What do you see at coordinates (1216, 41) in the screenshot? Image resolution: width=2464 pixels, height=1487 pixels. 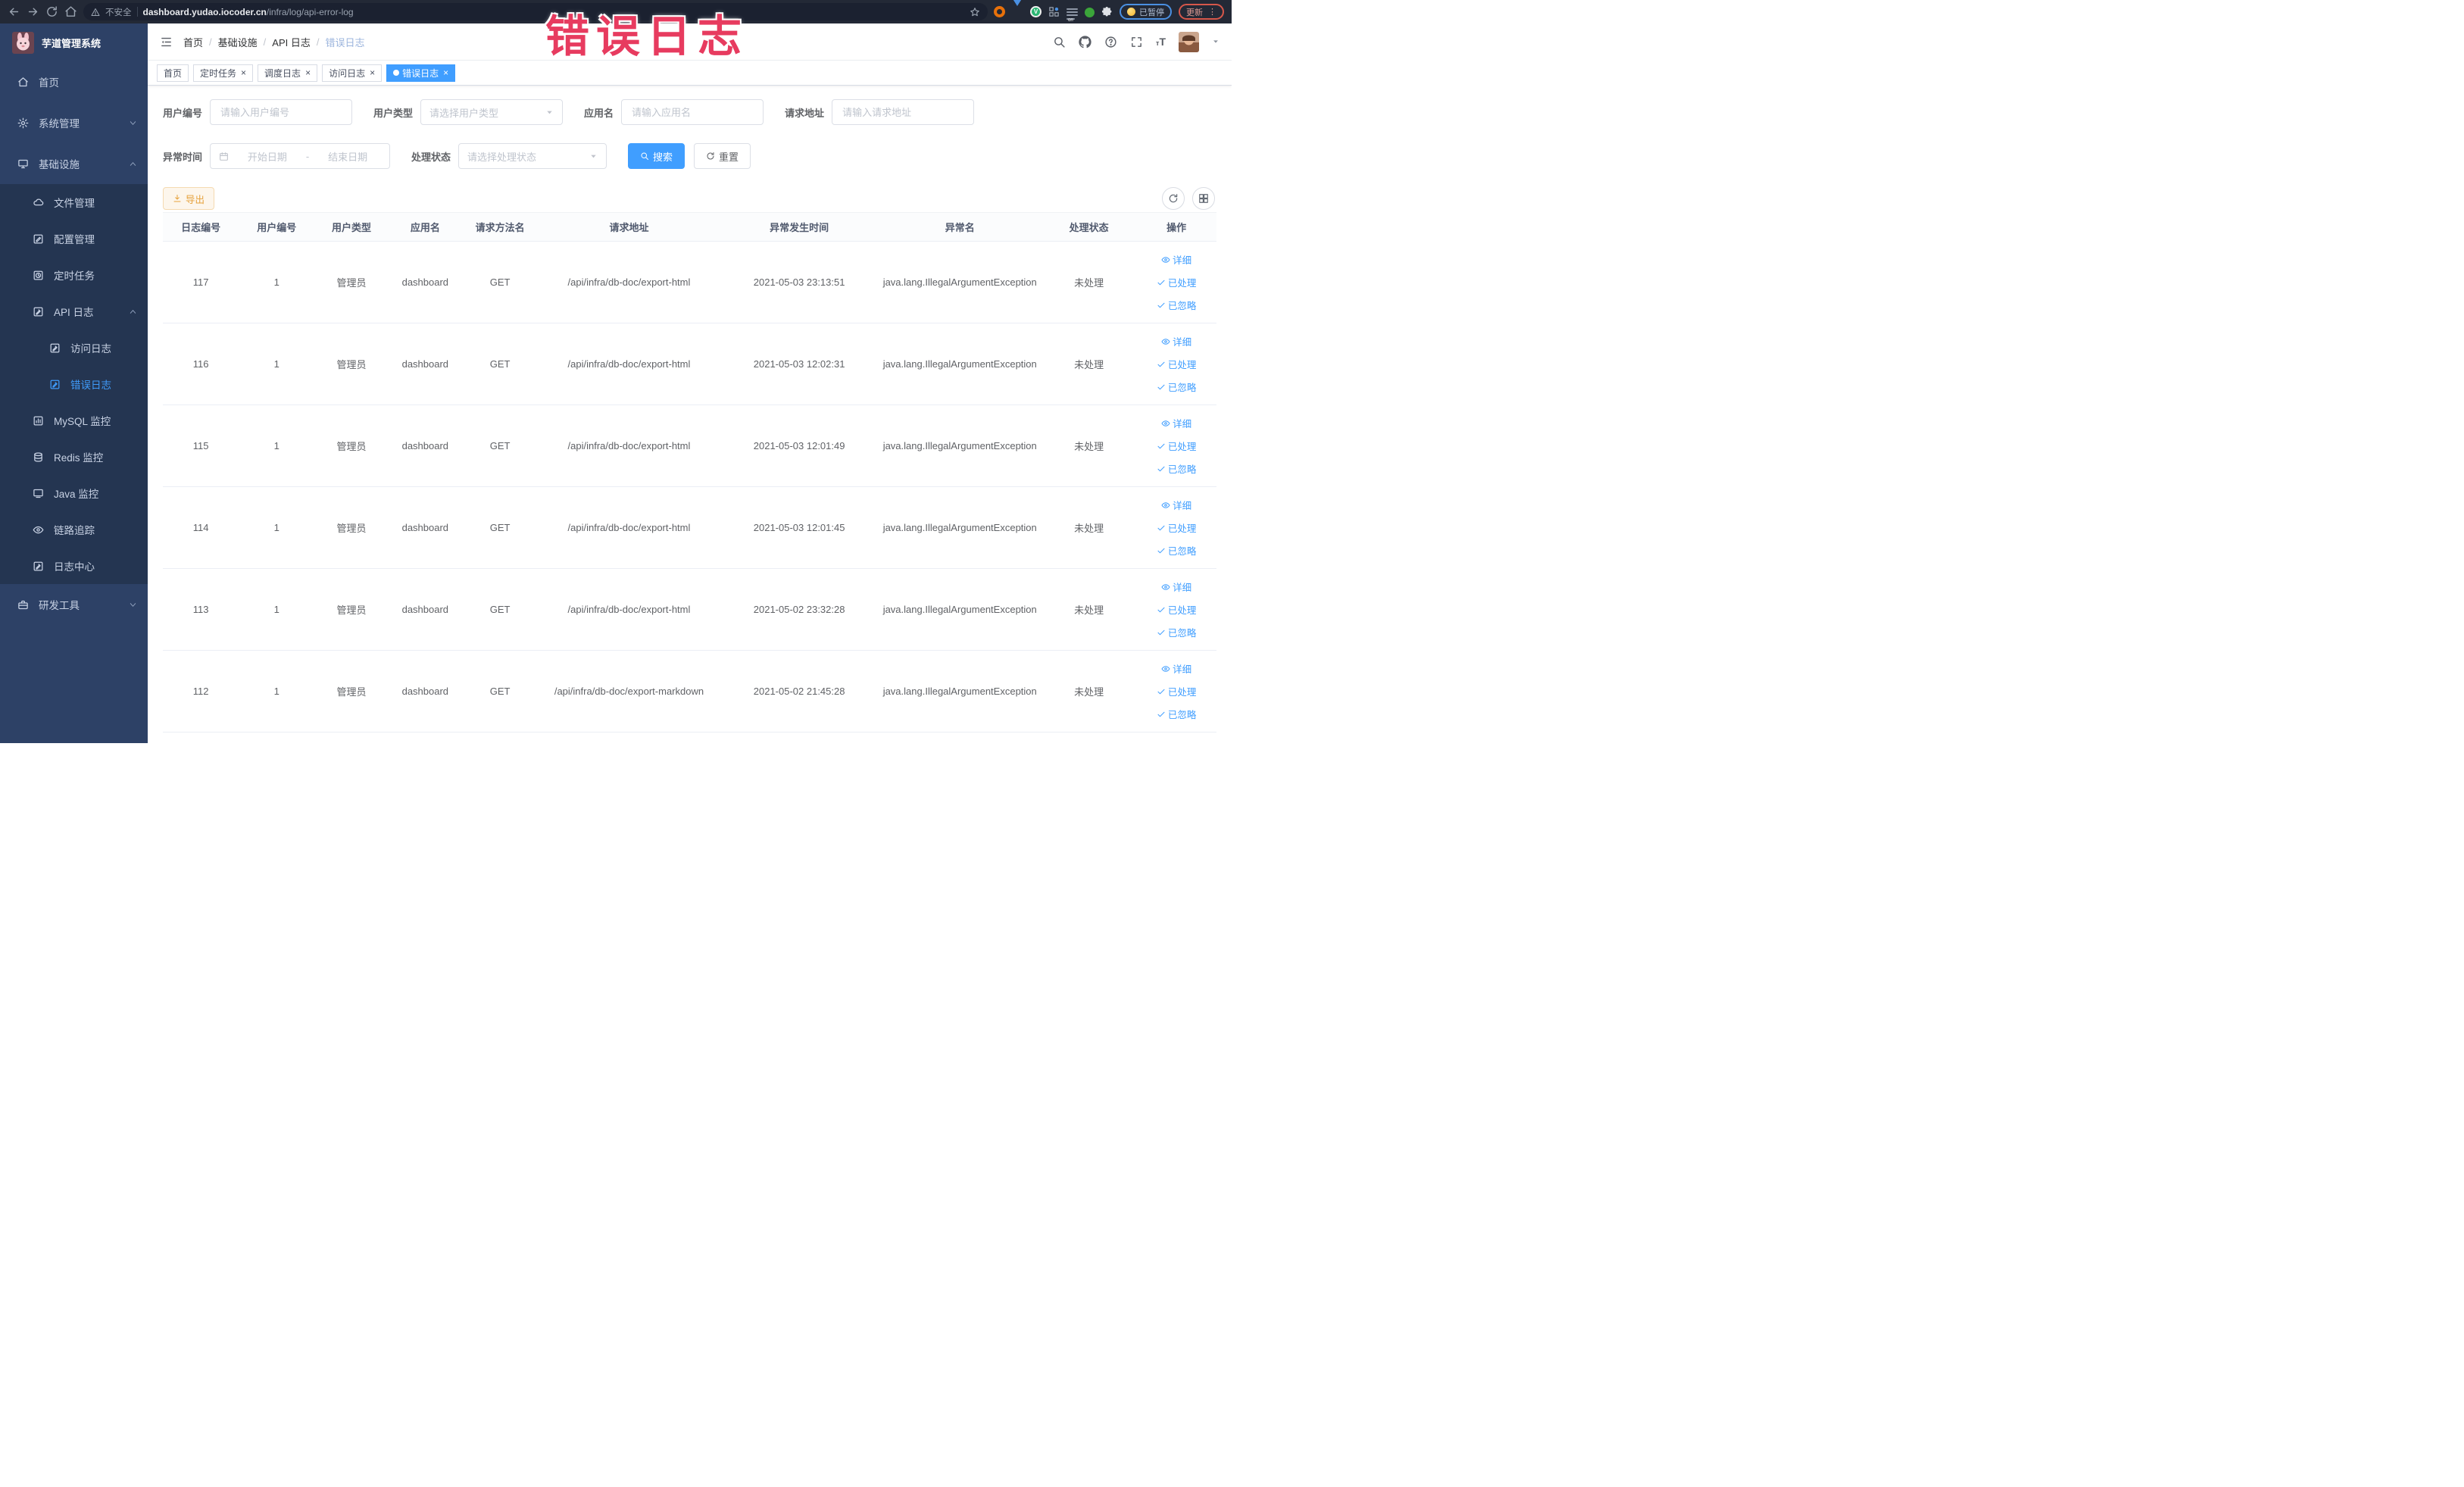 I see `avatar-caret-icon` at bounding box center [1216, 41].